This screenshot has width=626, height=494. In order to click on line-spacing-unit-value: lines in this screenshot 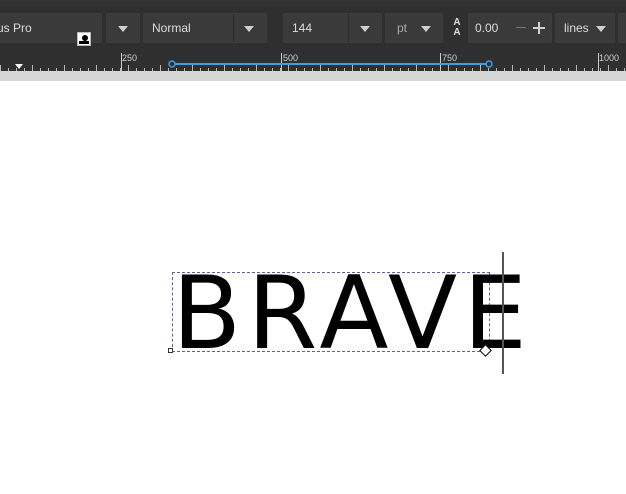, I will do `click(576, 28)`.